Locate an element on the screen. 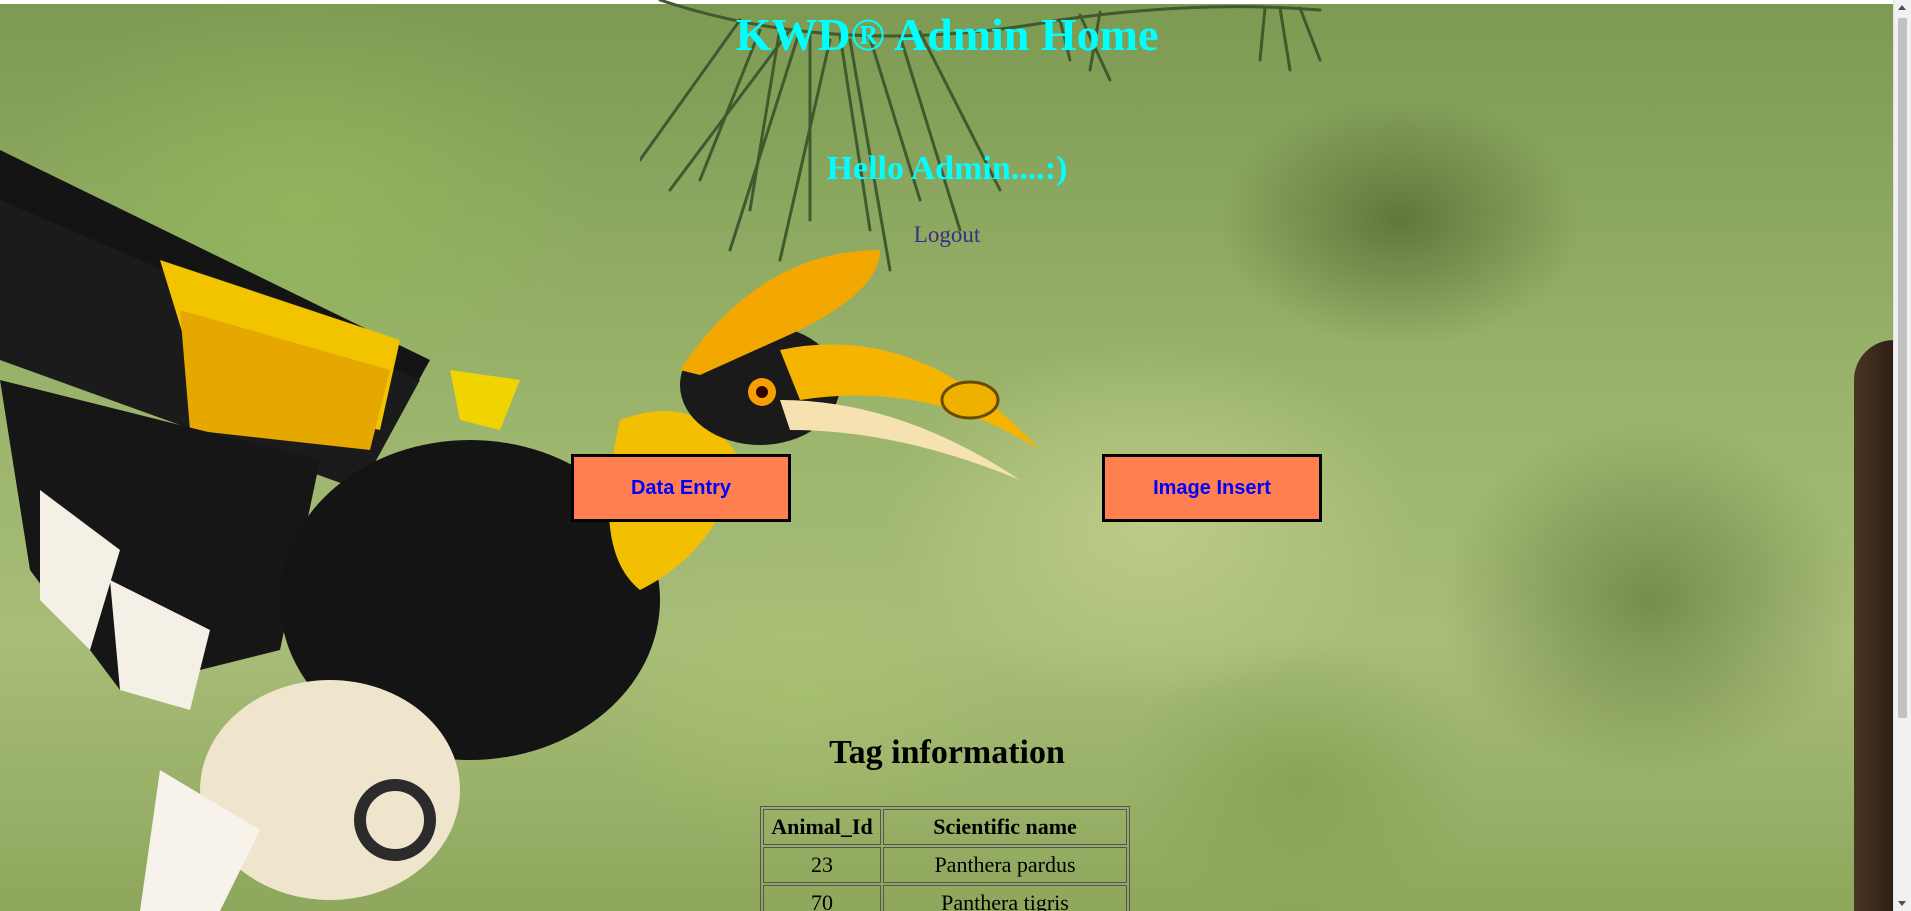 This screenshot has height=911, width=1911. logout-link: Logout is located at coordinates (947, 234).